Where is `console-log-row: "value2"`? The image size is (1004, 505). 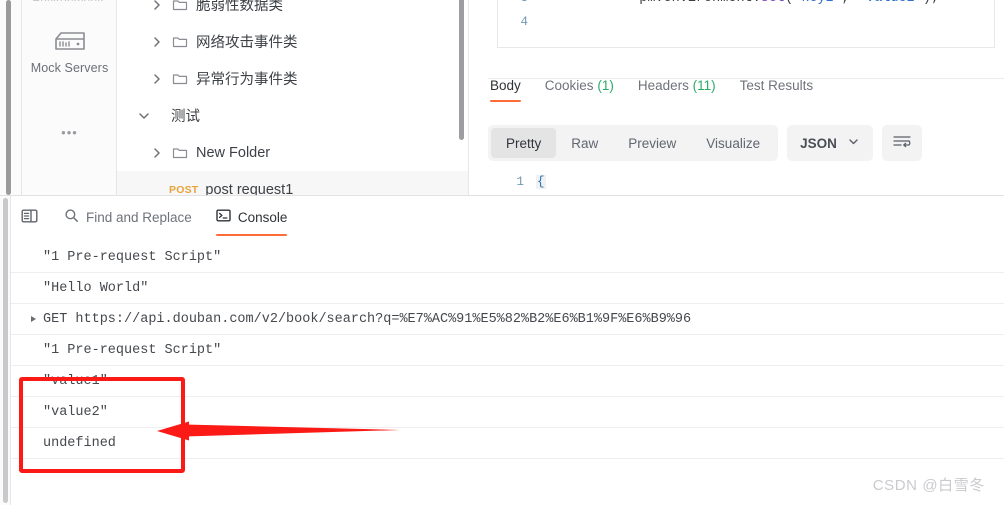
console-log-row: "value2" is located at coordinates (507, 412).